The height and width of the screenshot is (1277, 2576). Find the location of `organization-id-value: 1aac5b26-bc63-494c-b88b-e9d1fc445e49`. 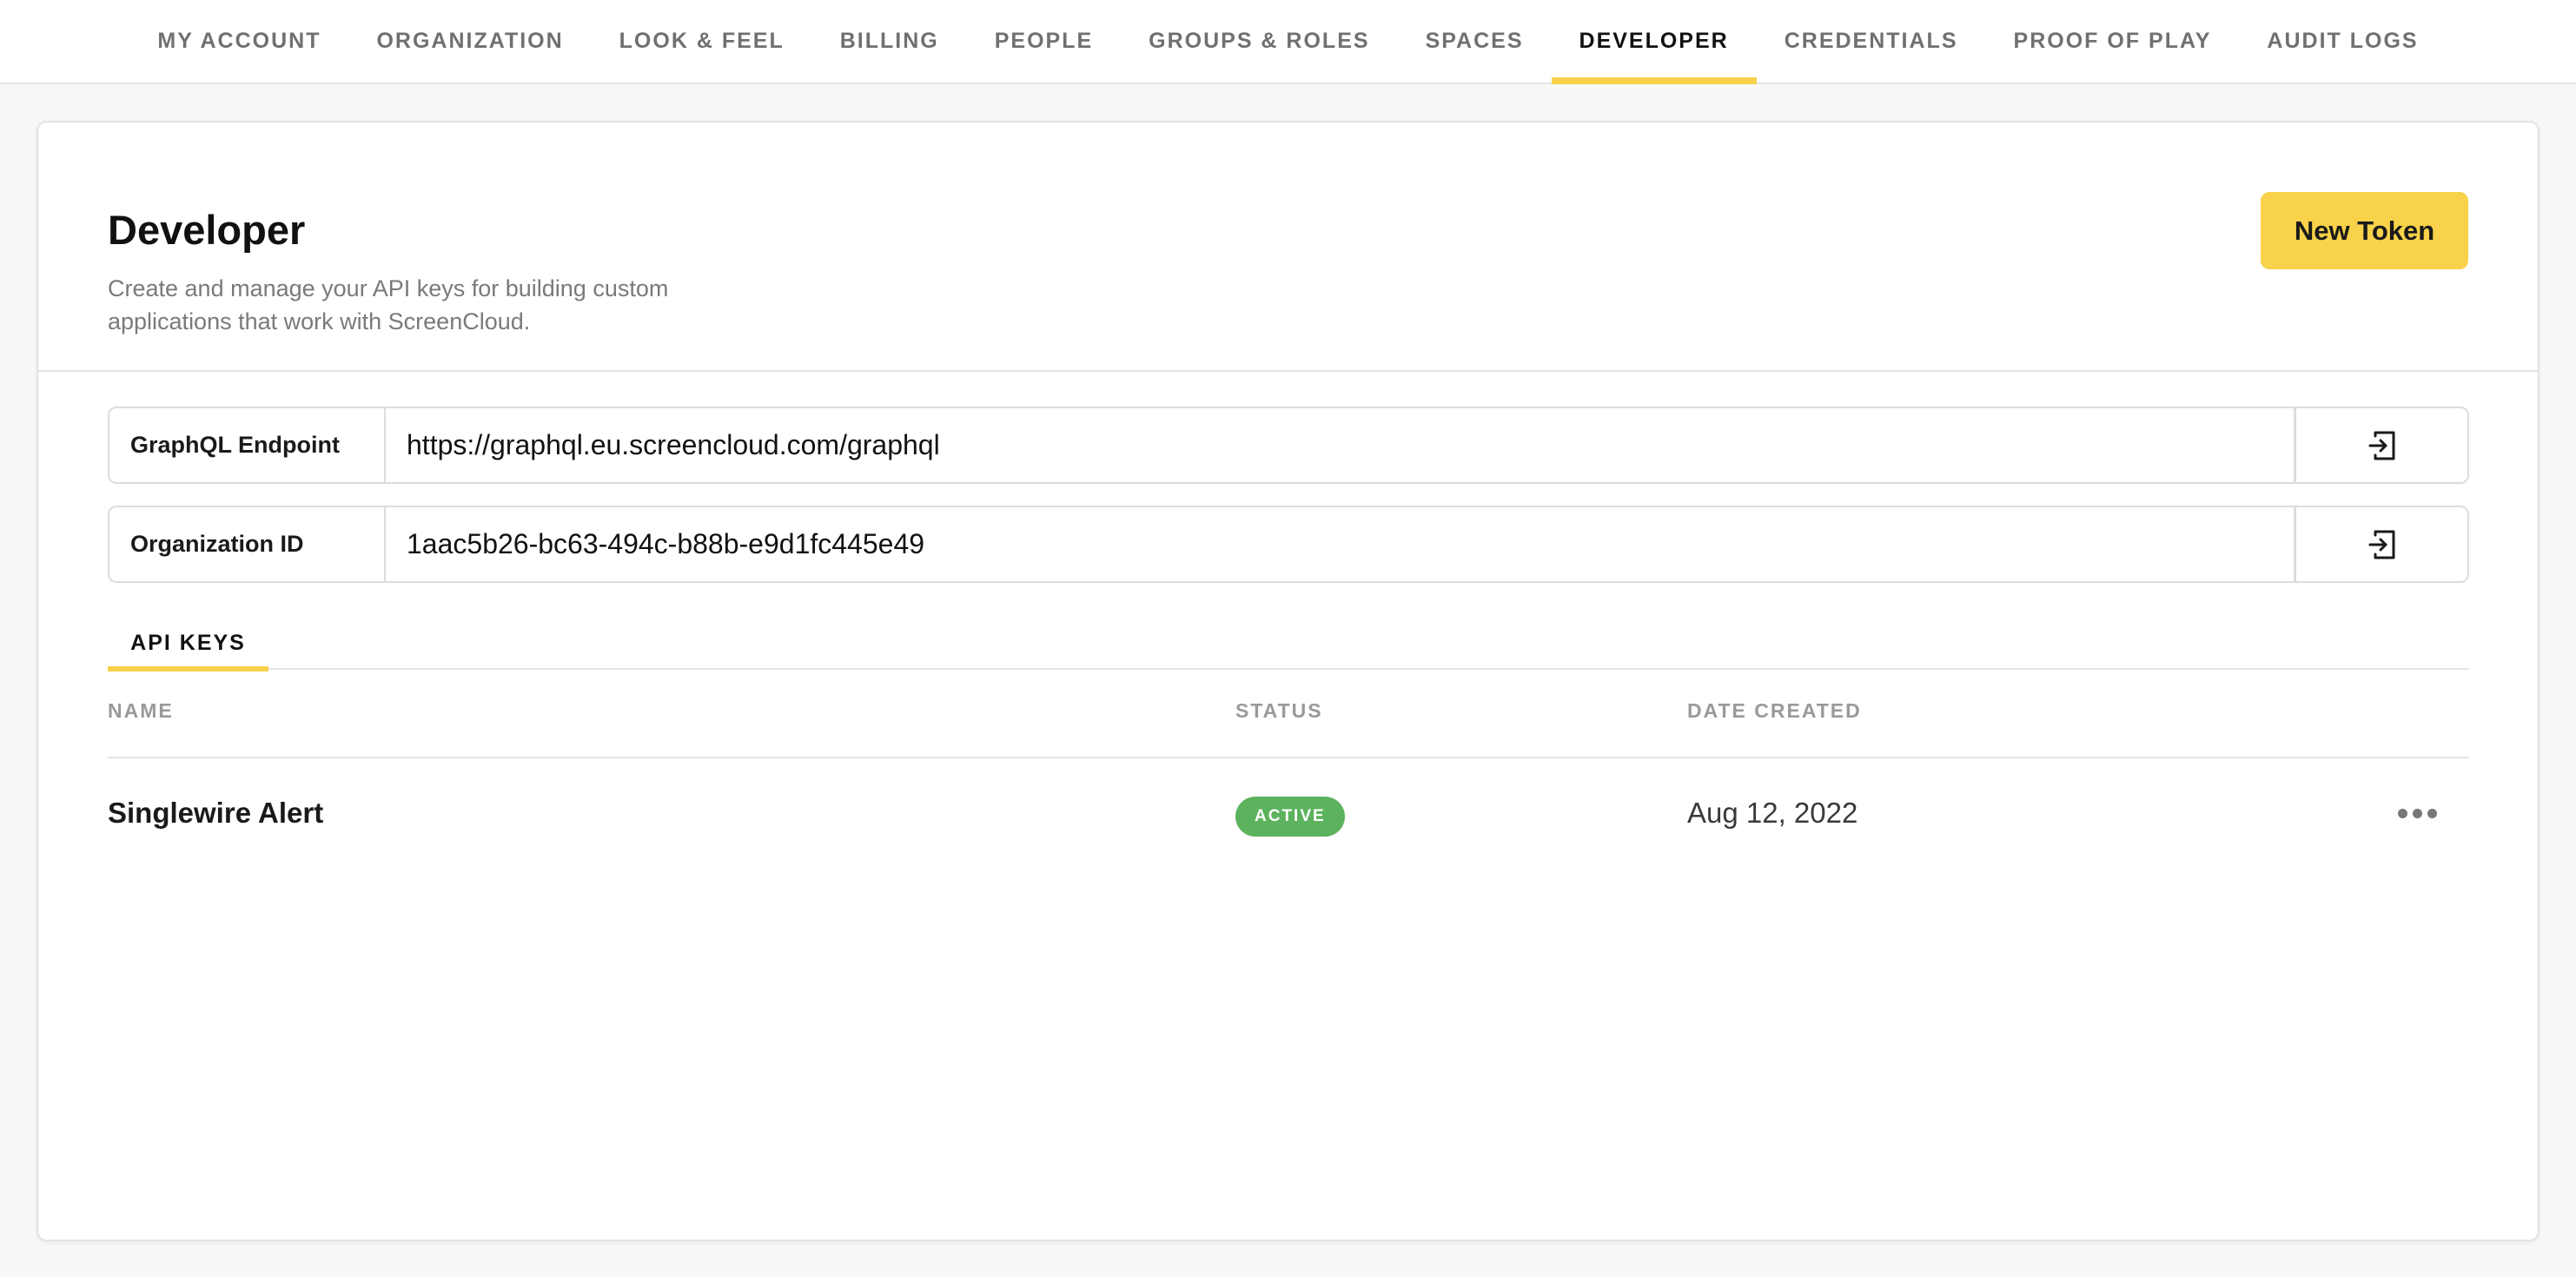

organization-id-value: 1aac5b26-bc63-494c-b88b-e9d1fc445e49 is located at coordinates (1340, 544).